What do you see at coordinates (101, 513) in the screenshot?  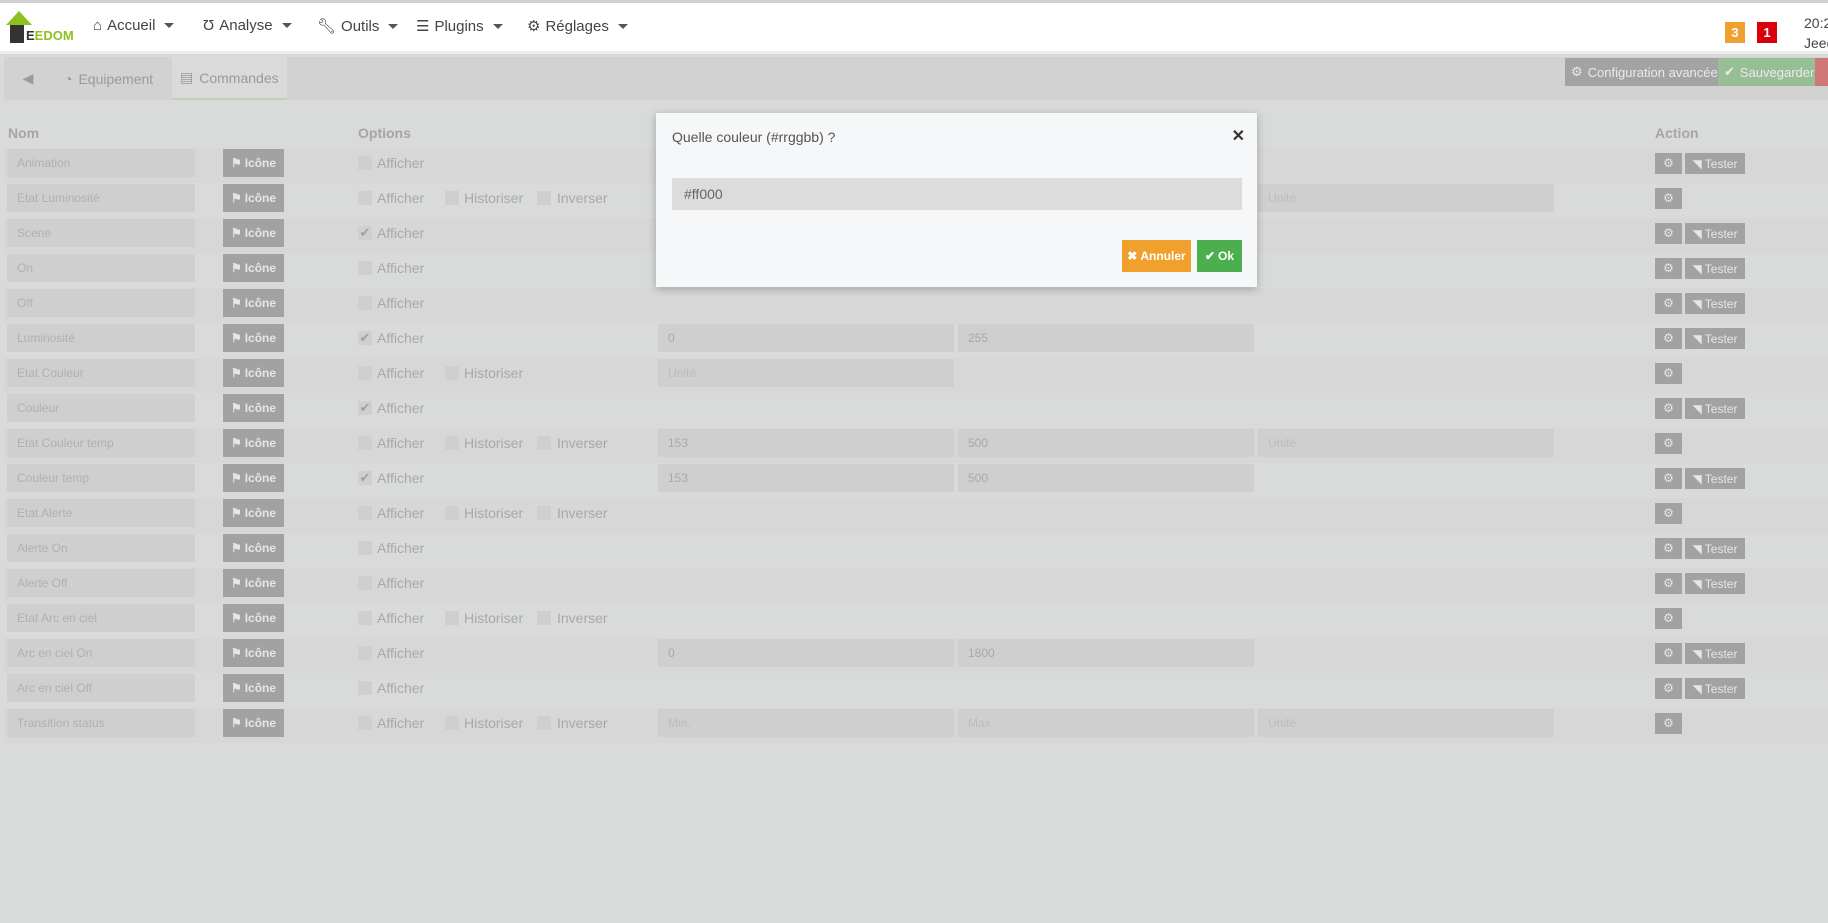 I see `command-name-input: Etat Alerte` at bounding box center [101, 513].